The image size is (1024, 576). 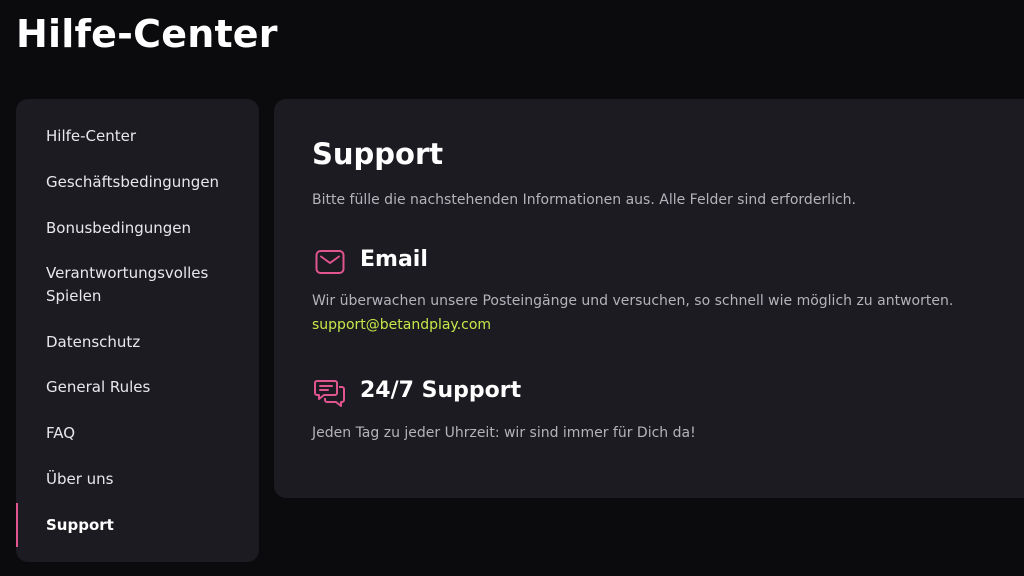 I want to click on sidebar-item-faq: FAQ, so click(x=137, y=433).